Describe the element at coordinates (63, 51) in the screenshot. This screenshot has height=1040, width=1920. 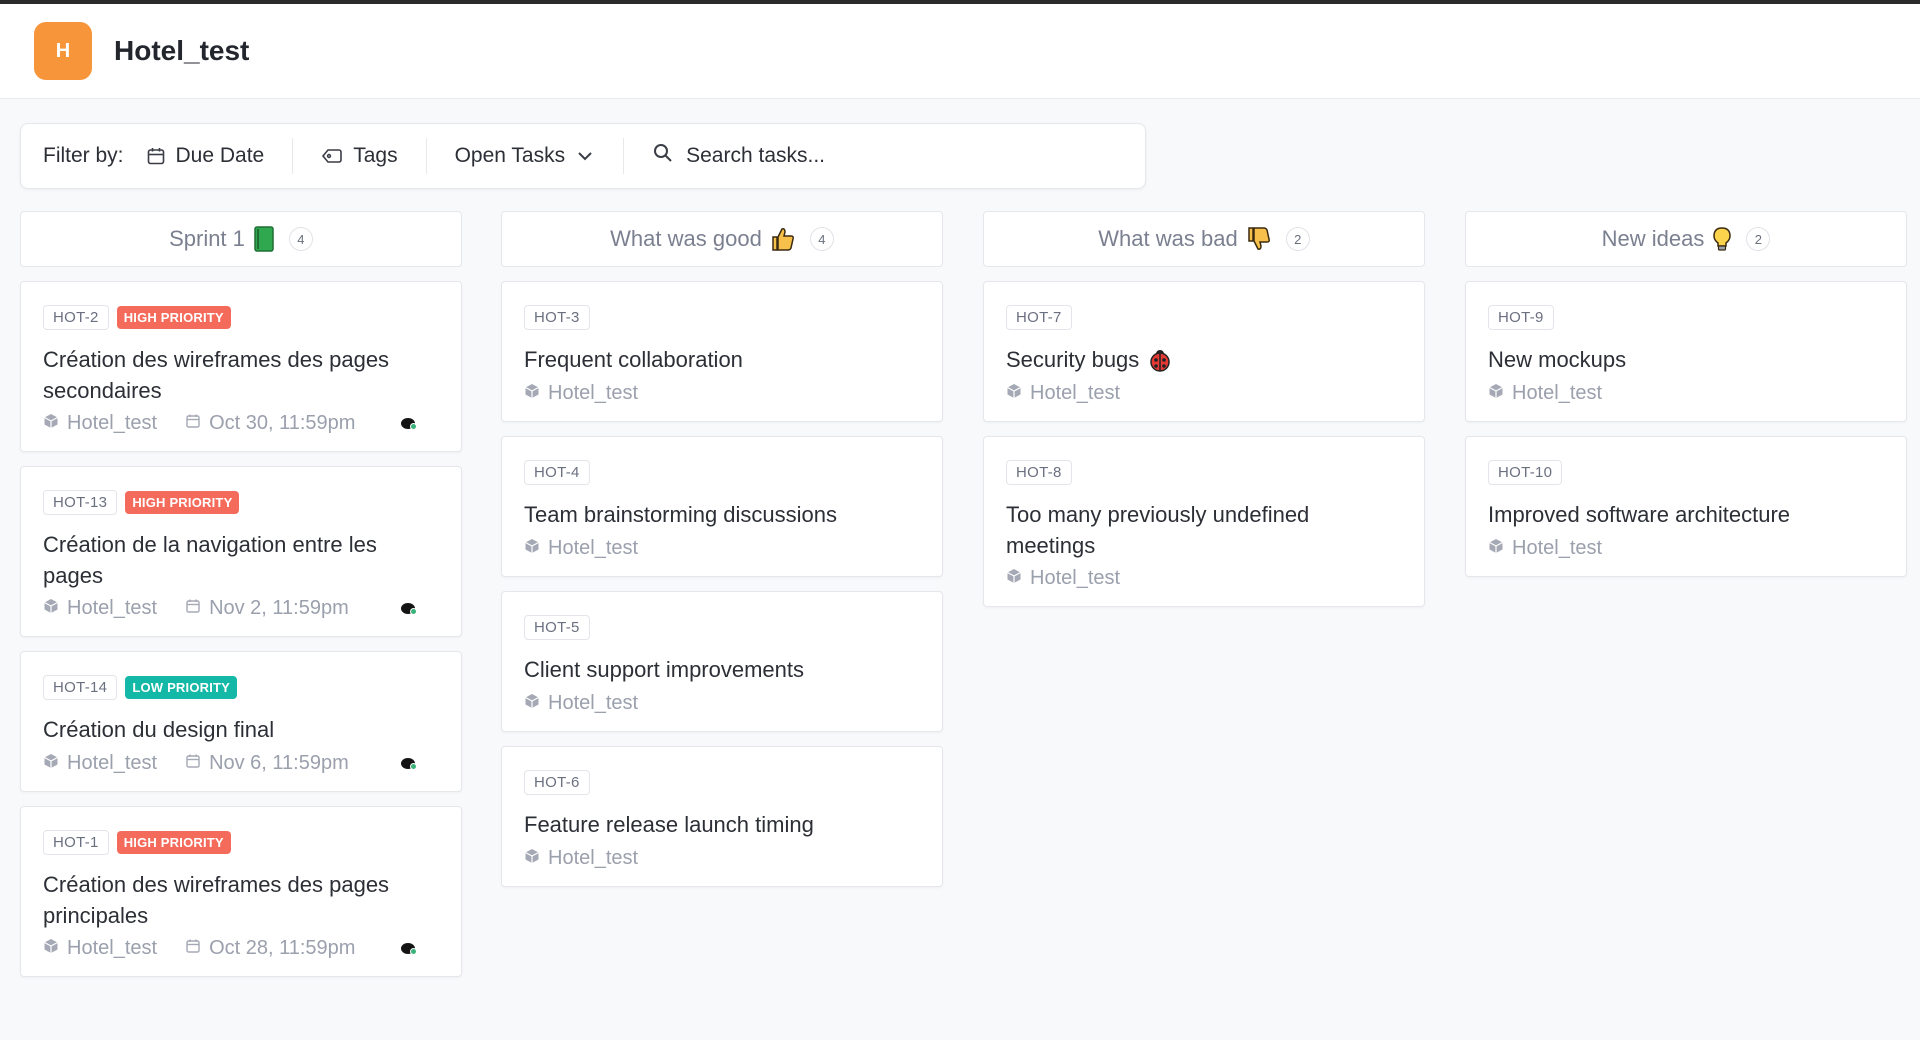
I see `project-logo: H` at that location.